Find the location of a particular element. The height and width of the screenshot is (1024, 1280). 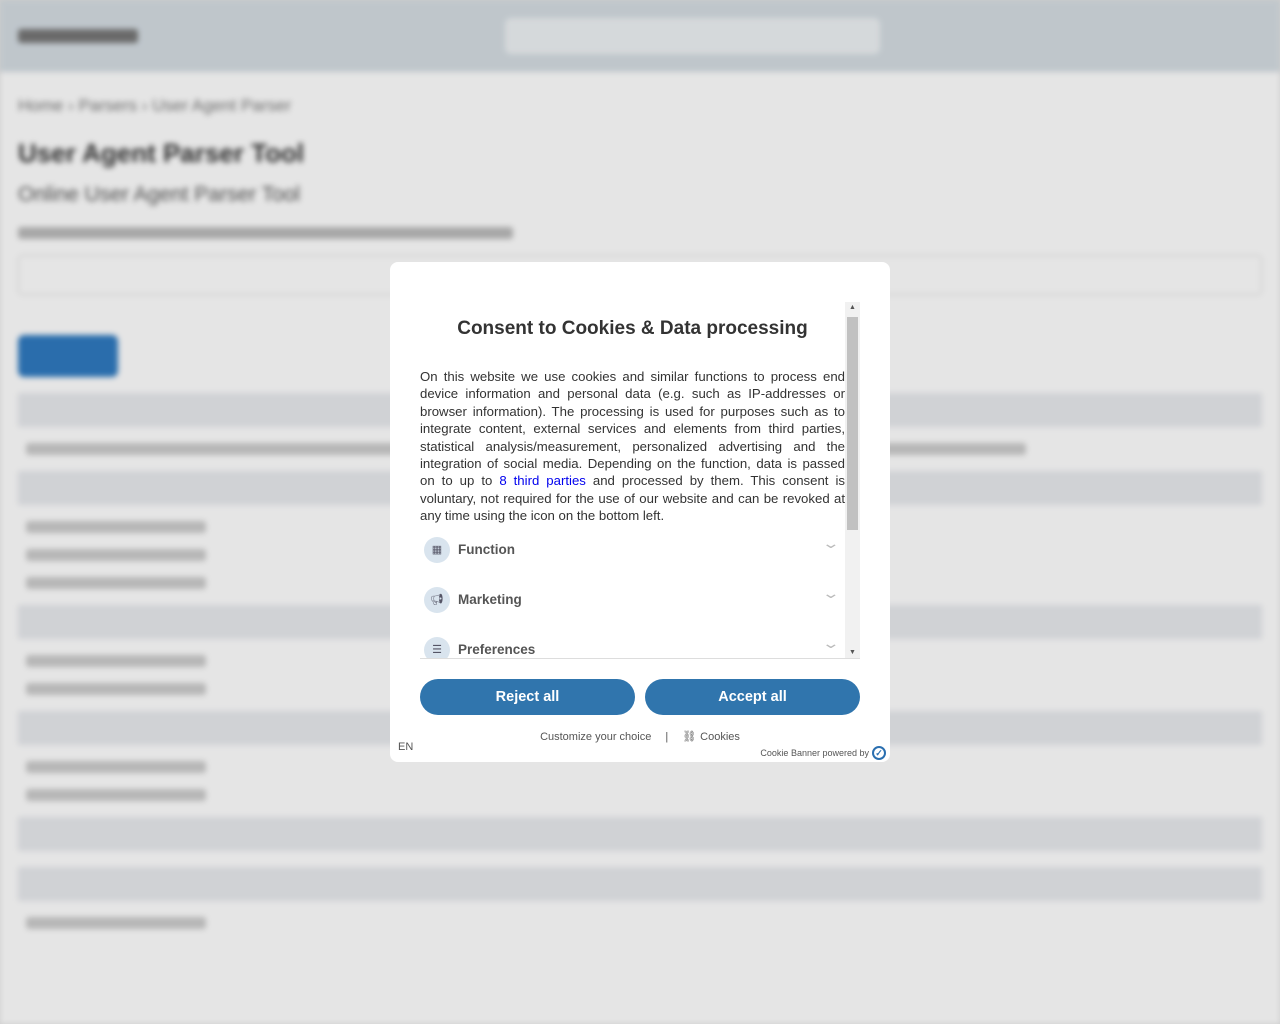

sliders-icon: ☰ is located at coordinates (437, 647).